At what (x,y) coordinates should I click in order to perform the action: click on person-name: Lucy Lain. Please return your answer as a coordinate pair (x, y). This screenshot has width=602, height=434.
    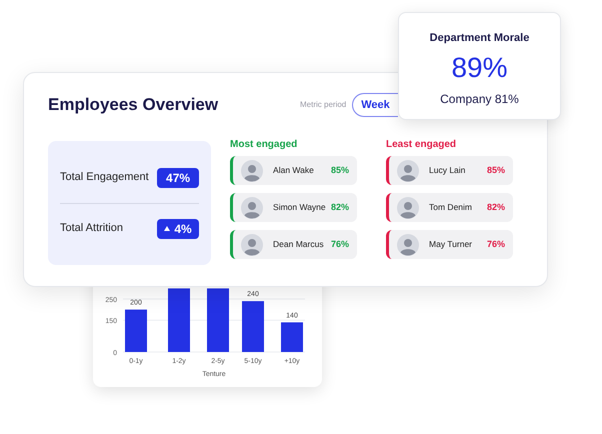
    Looking at the image, I should click on (447, 170).